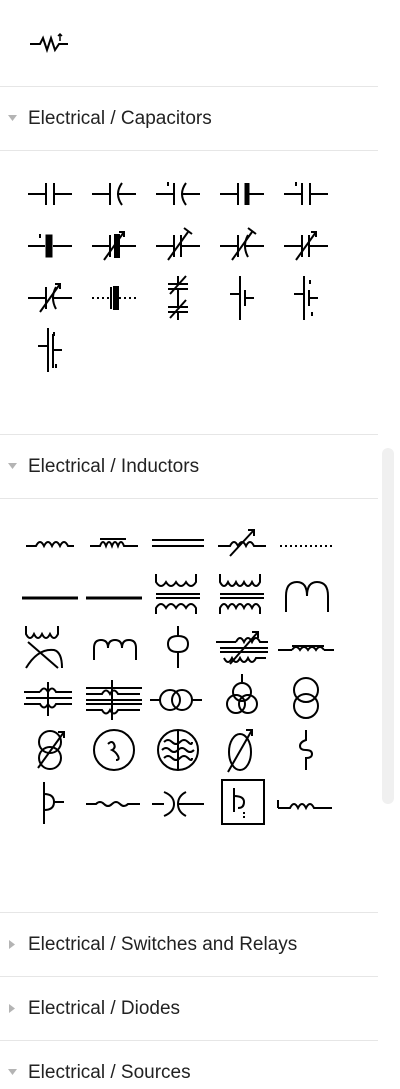 This screenshot has width=400, height=1089. I want to click on transformer-iron-core-icon, so click(242, 594).